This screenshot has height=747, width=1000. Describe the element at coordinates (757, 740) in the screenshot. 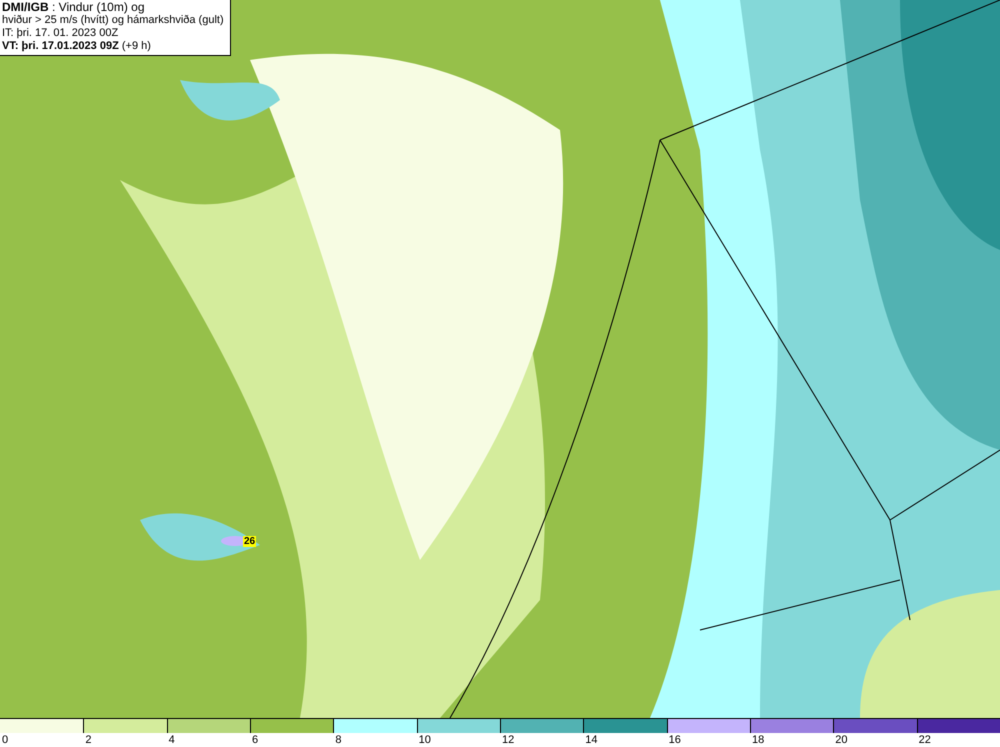

I see `scale-tick-label: 18` at that location.